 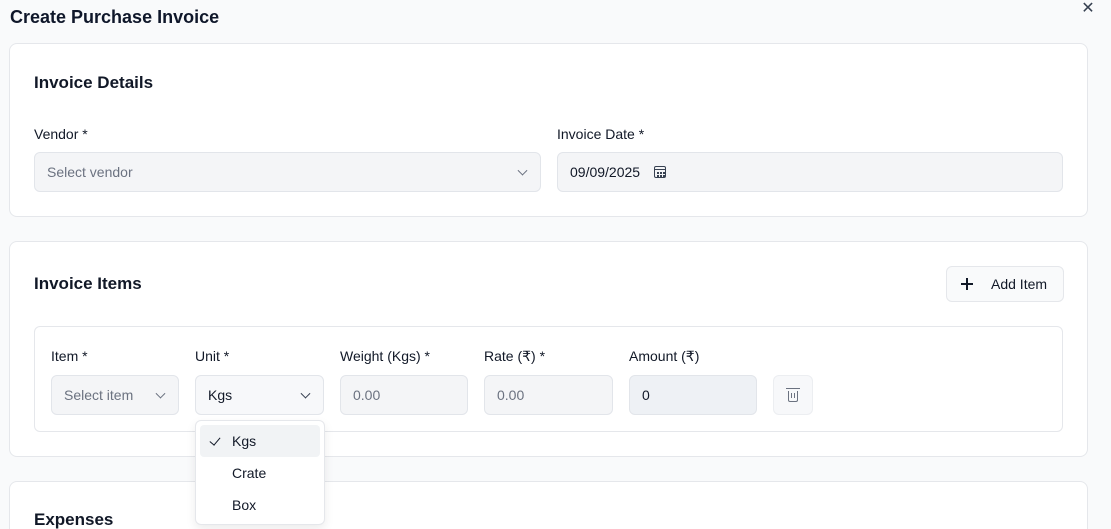 I want to click on weight-input: 0.00, so click(x=404, y=395).